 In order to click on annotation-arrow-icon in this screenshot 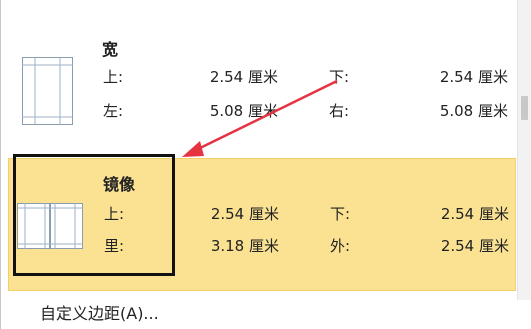, I will do `click(260, 118)`.